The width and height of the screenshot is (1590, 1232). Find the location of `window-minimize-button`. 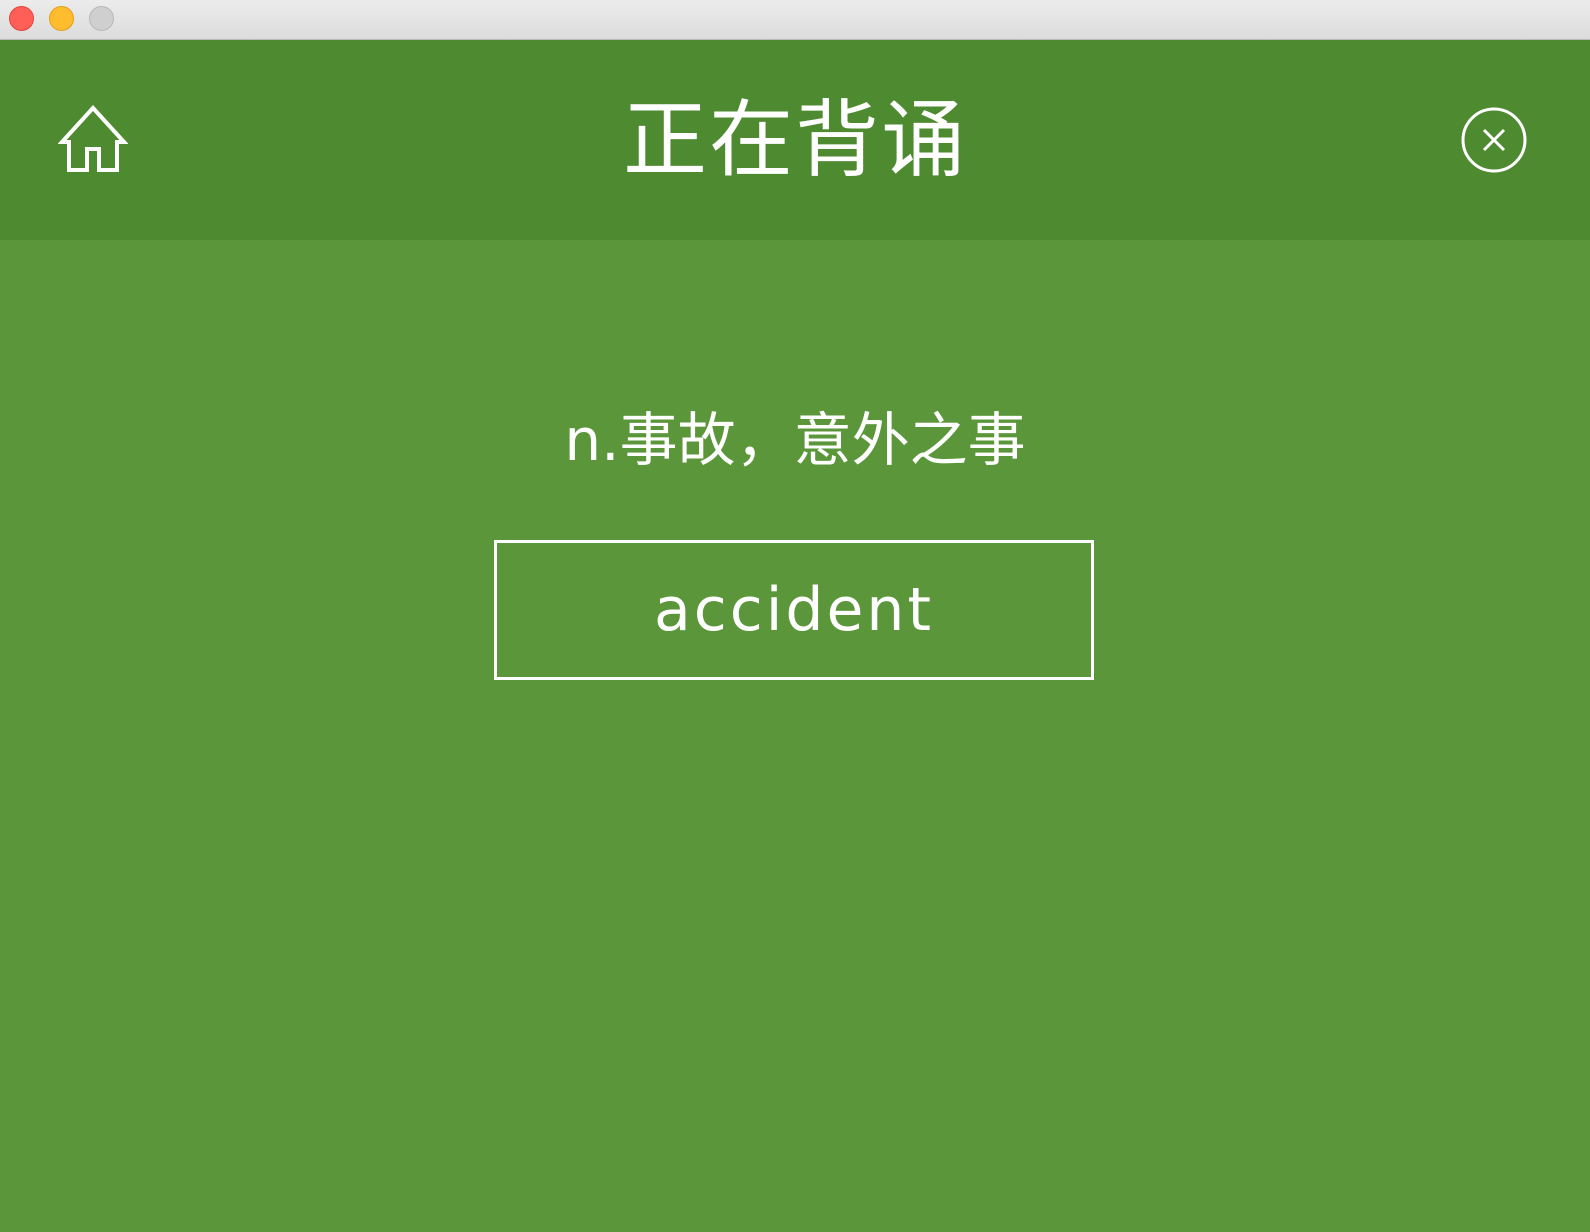

window-minimize-button is located at coordinates (61, 18).